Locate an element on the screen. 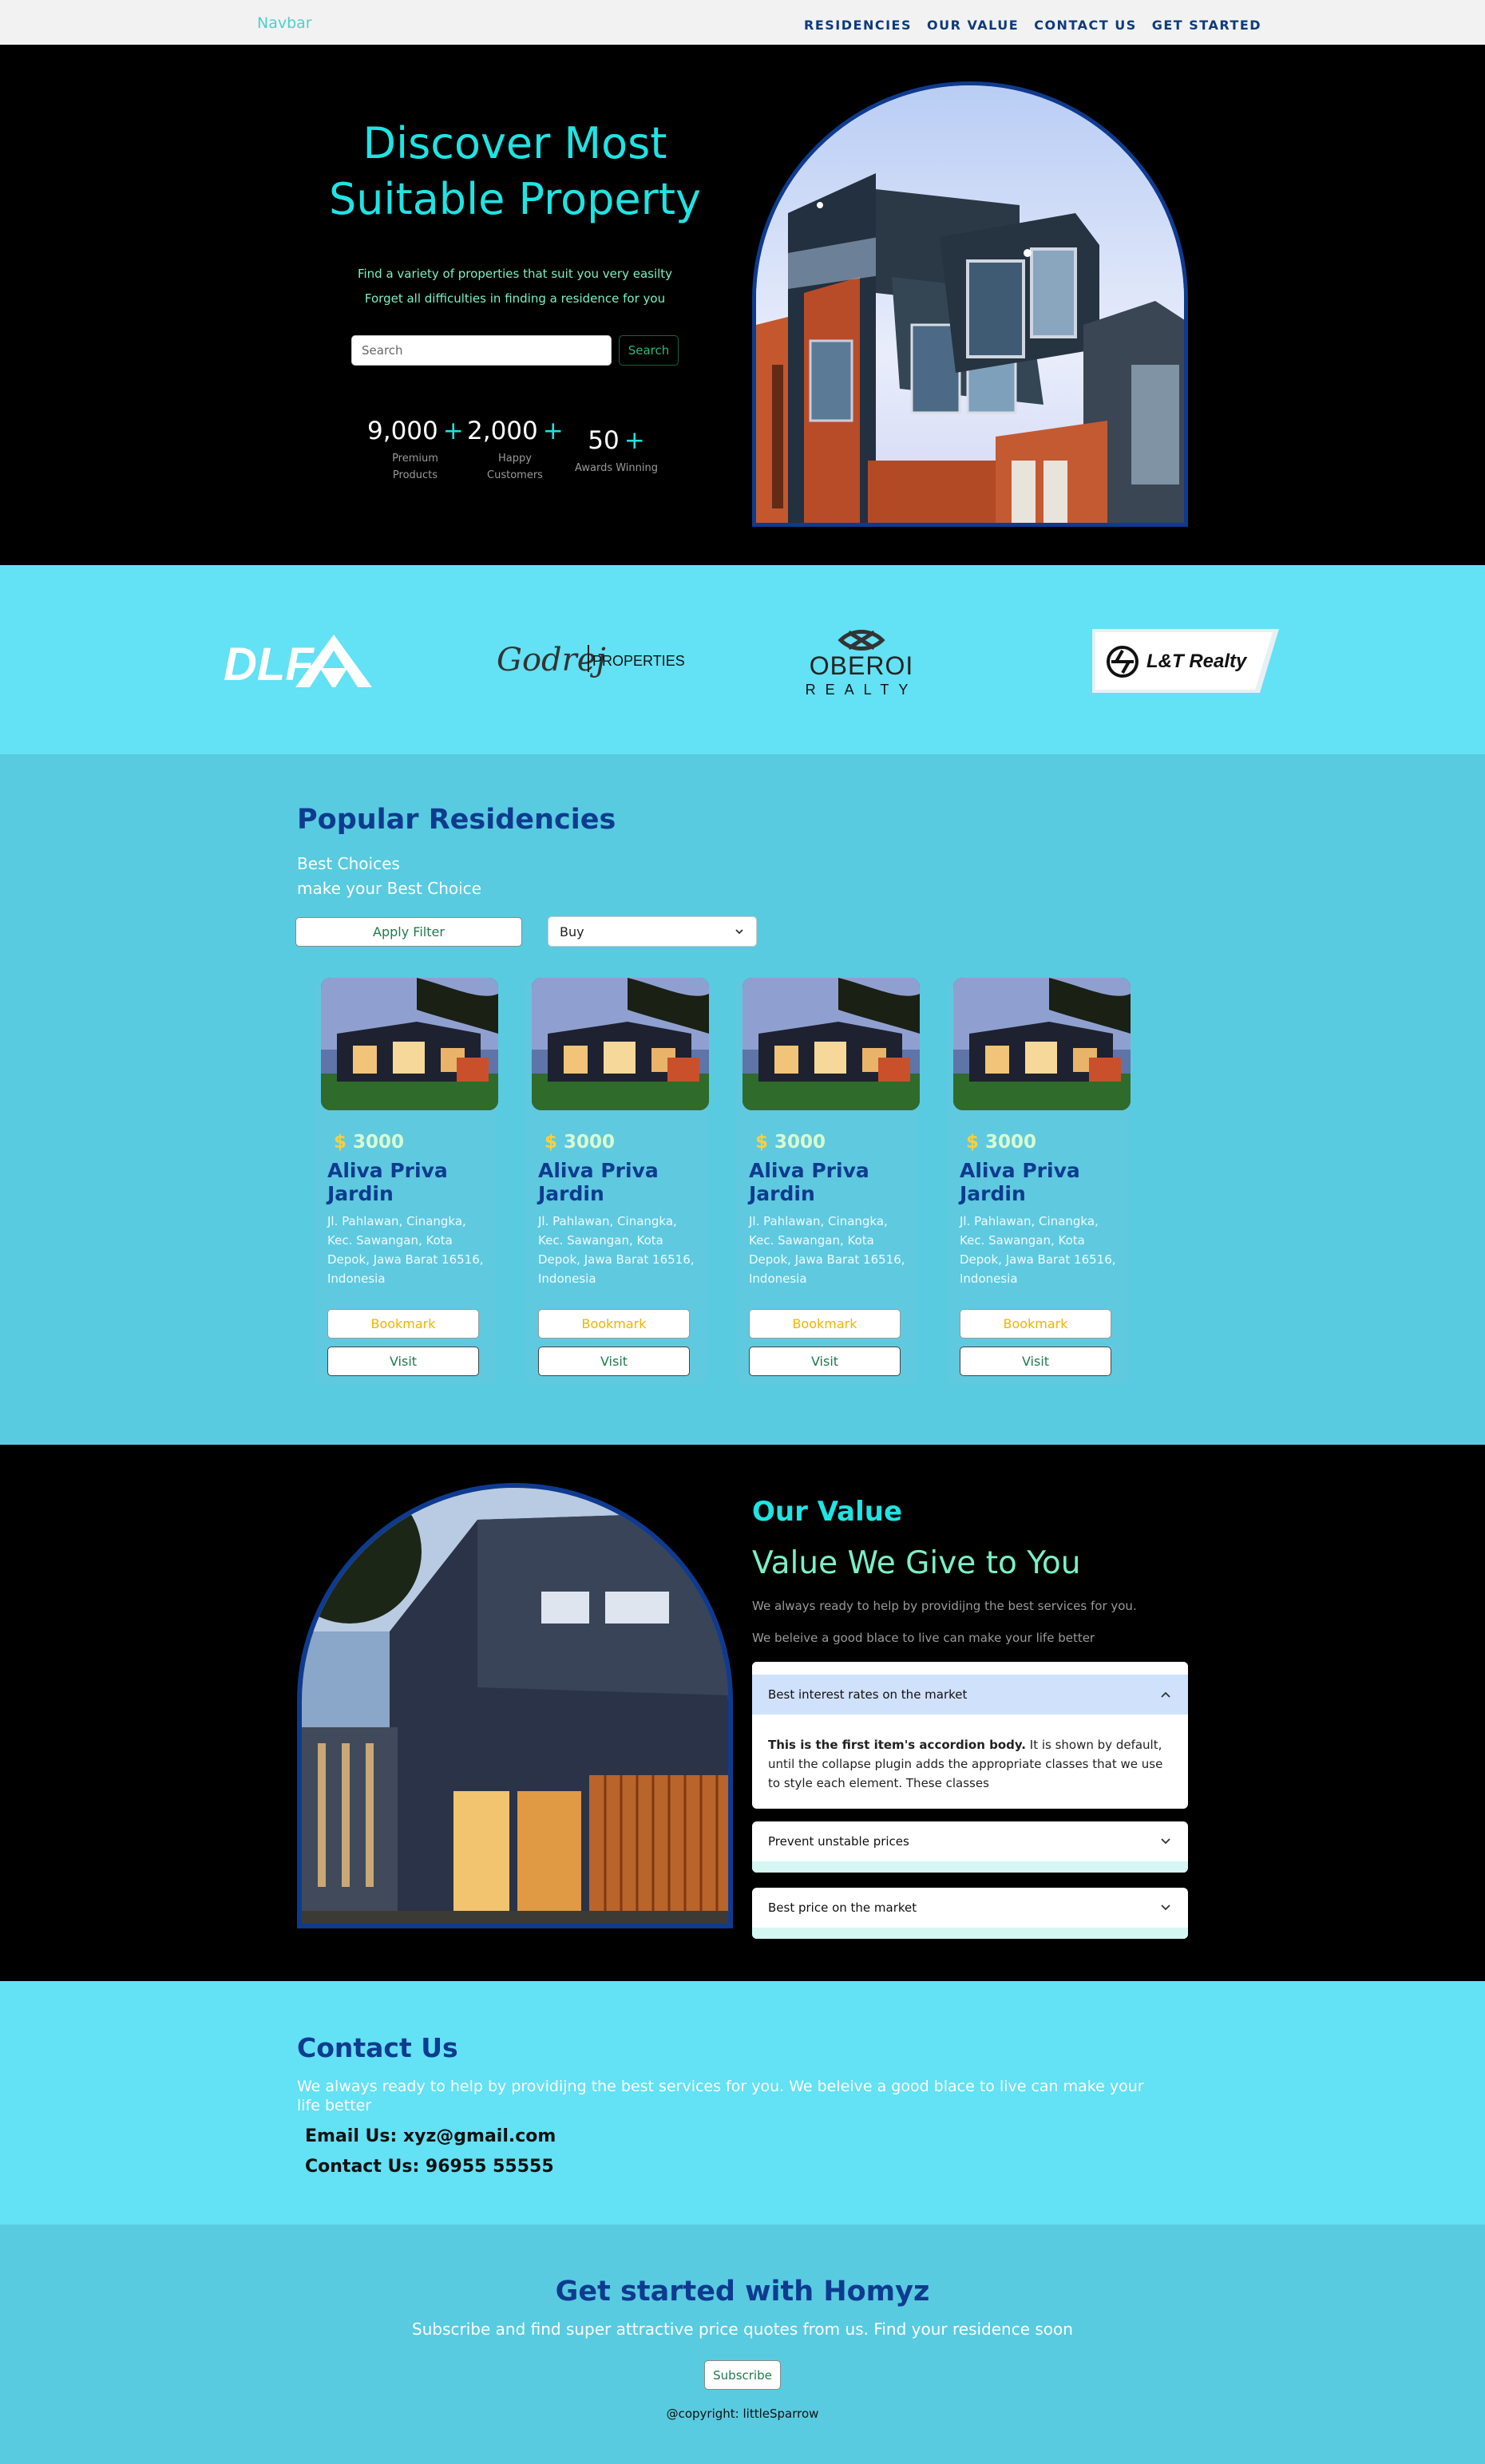  lt-logo-text: L&T Realty is located at coordinates (1196, 661).